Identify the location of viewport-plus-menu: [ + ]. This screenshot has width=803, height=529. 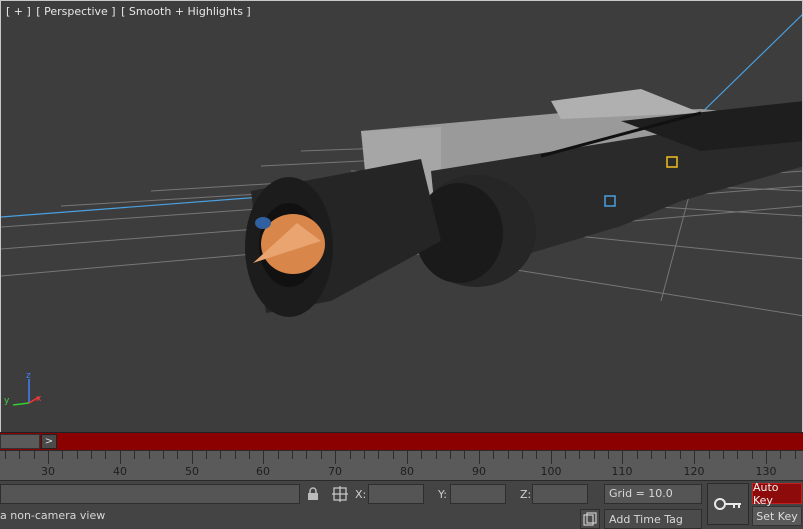
(18, 11).